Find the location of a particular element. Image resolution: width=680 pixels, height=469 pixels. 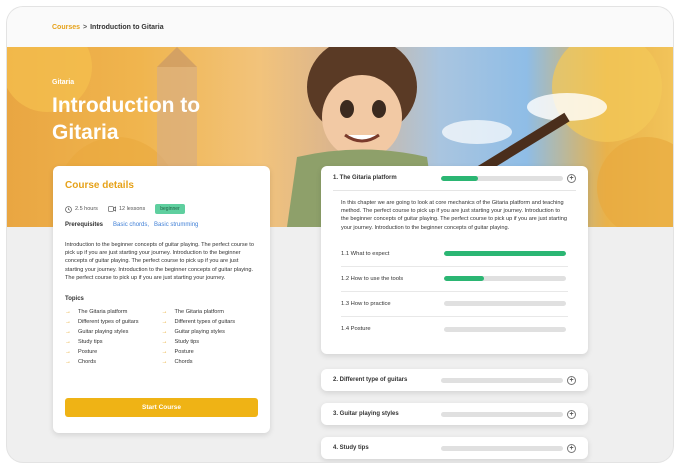

breadcrumb: Courses > Introduction to Gitaria is located at coordinates (340, 27).